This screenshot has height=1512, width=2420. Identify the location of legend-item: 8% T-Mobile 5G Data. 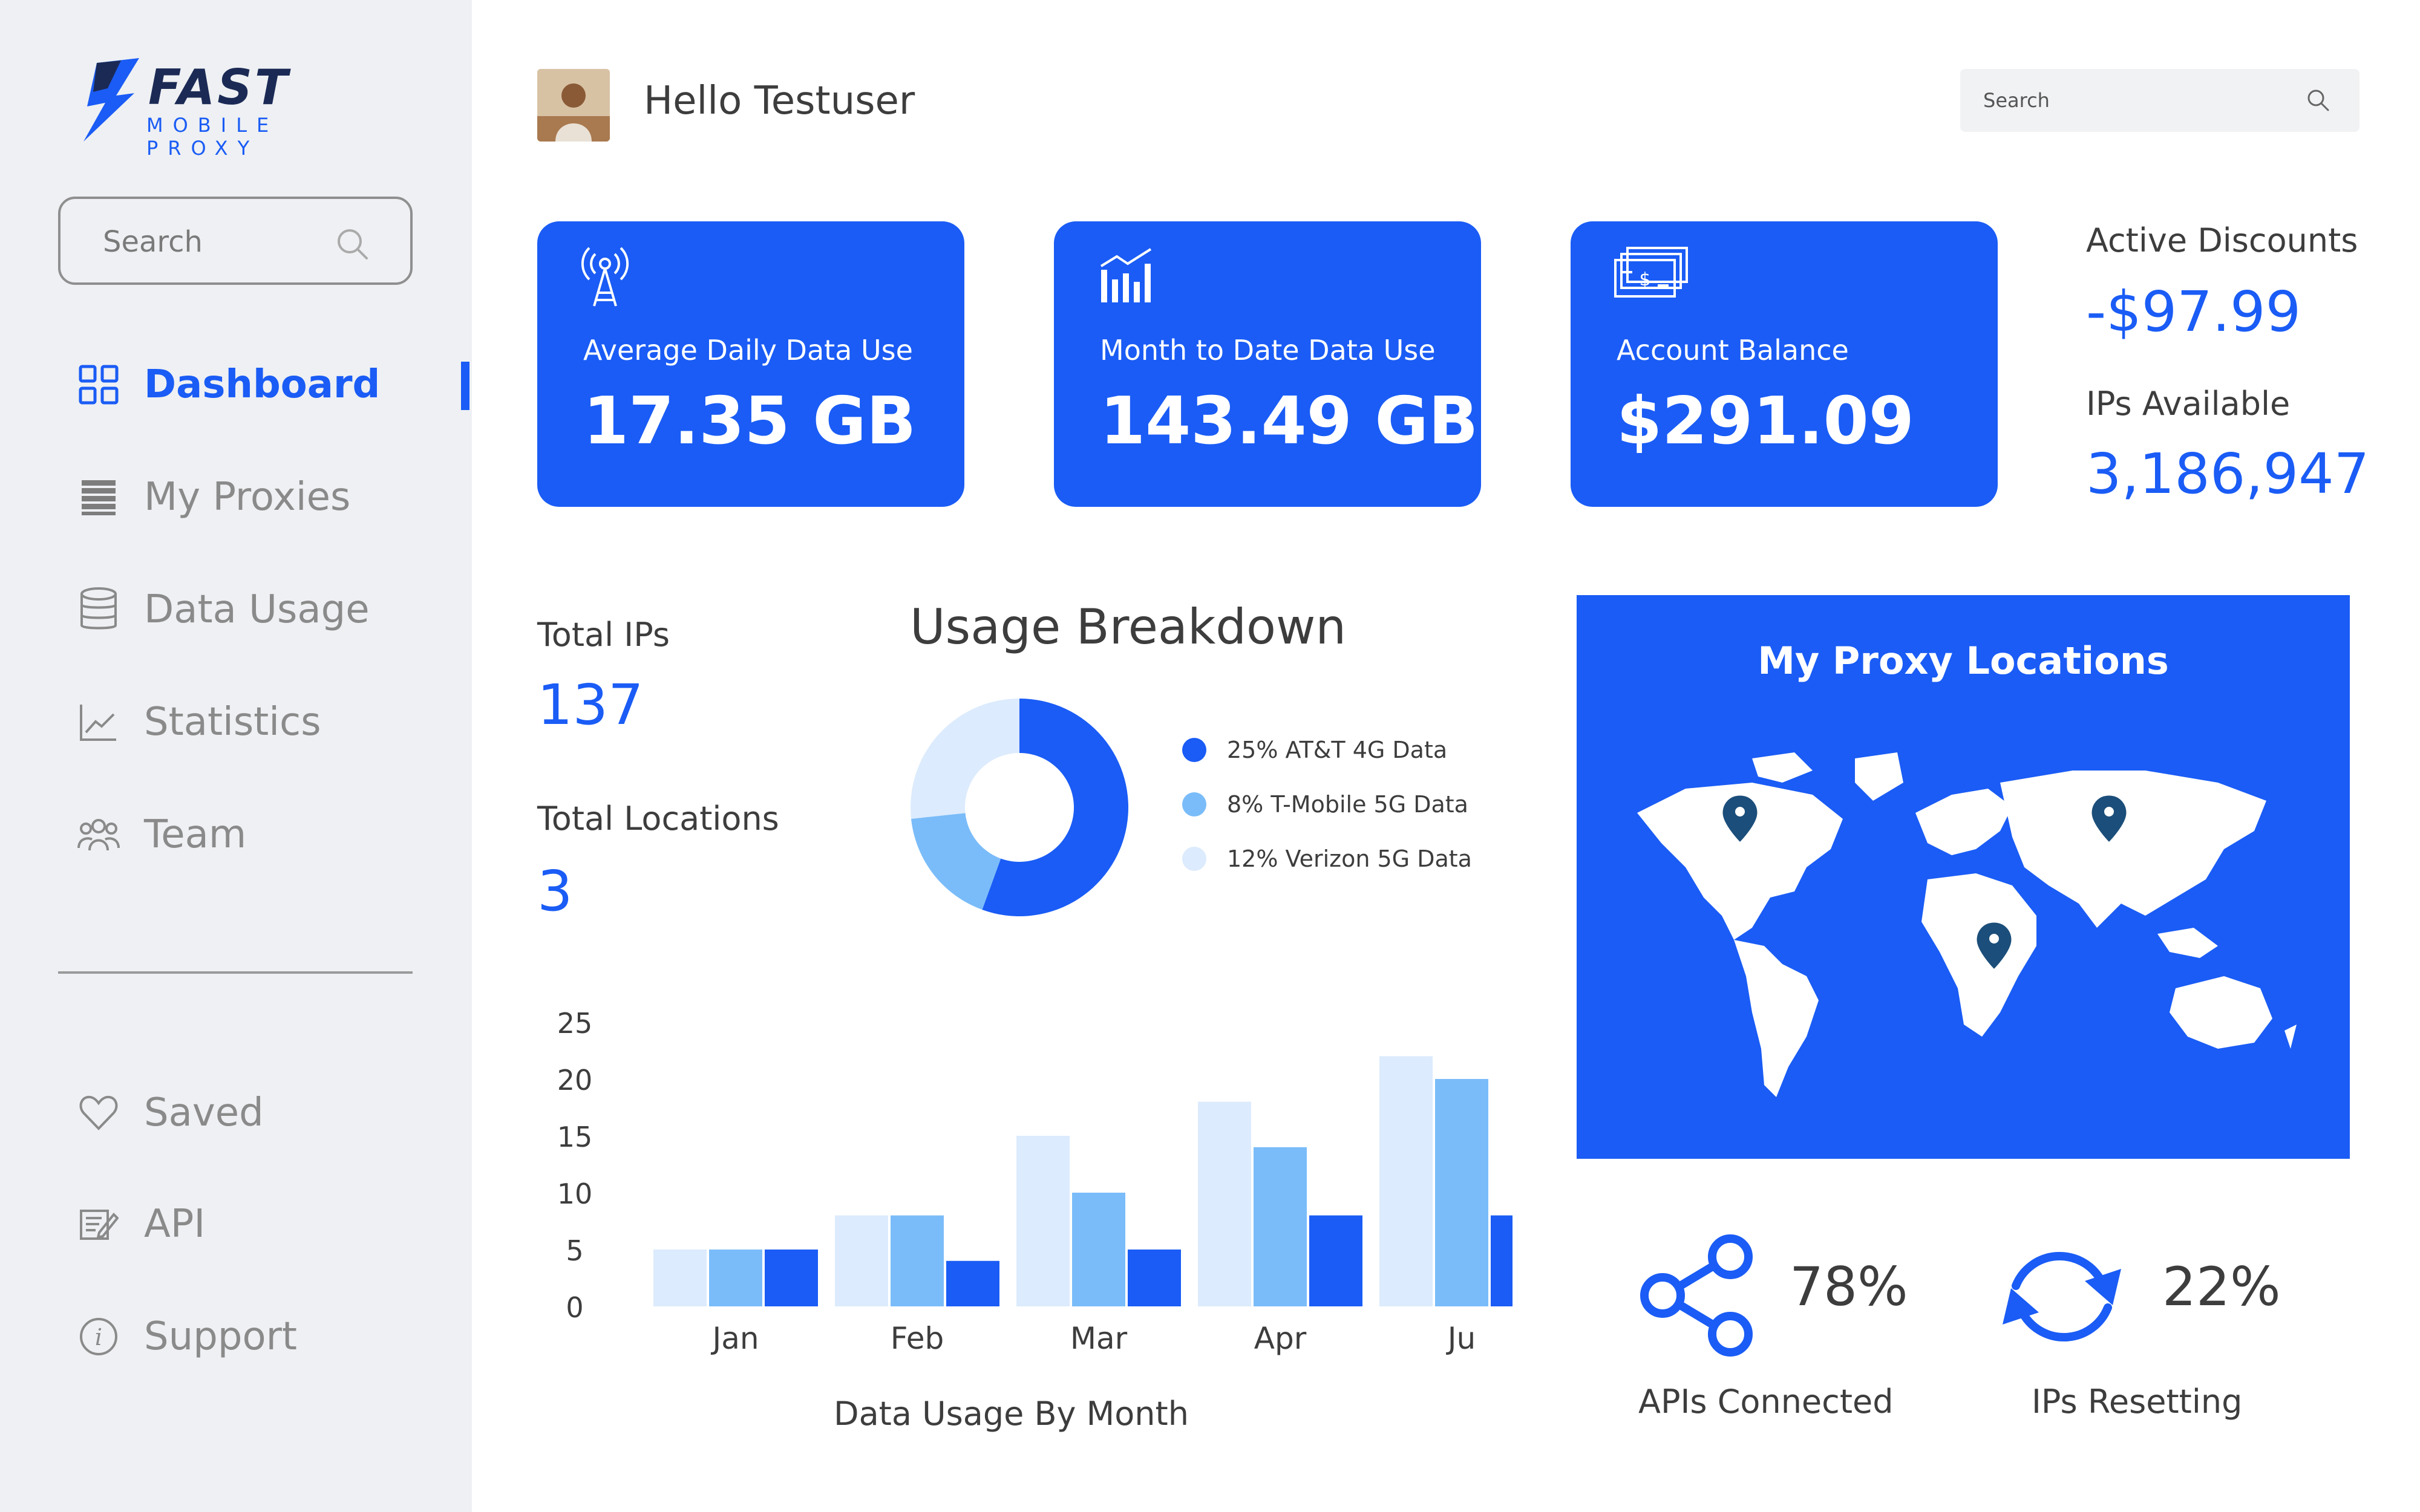
(1325, 804).